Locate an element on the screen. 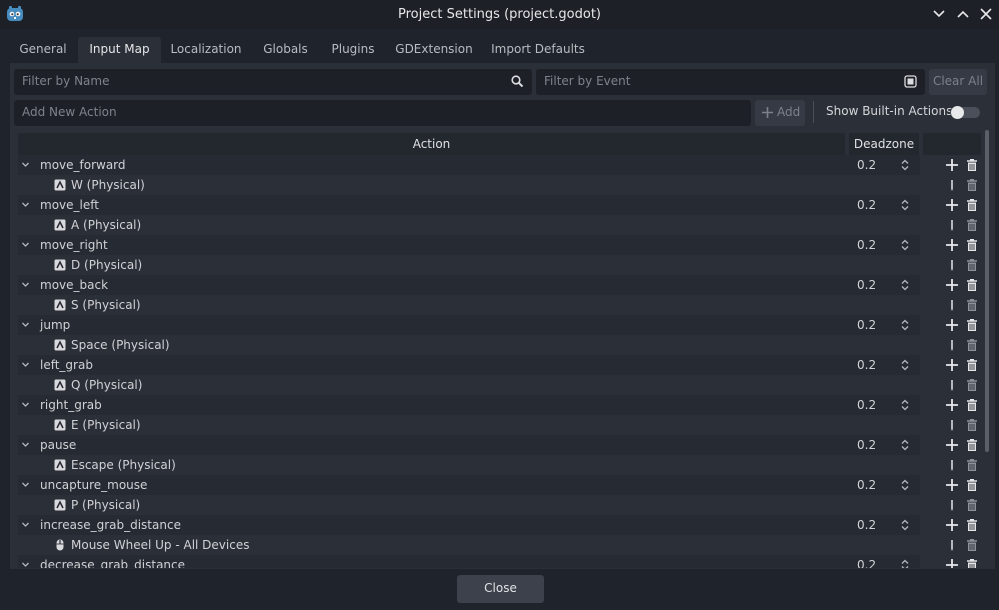 This screenshot has height=610, width=999. tab-general: General is located at coordinates (43, 50).